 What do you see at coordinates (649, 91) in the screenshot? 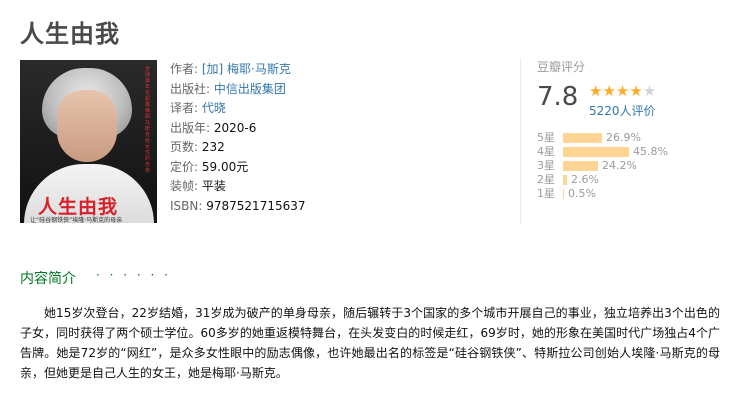
I see `star-empty-icon: ★` at bounding box center [649, 91].